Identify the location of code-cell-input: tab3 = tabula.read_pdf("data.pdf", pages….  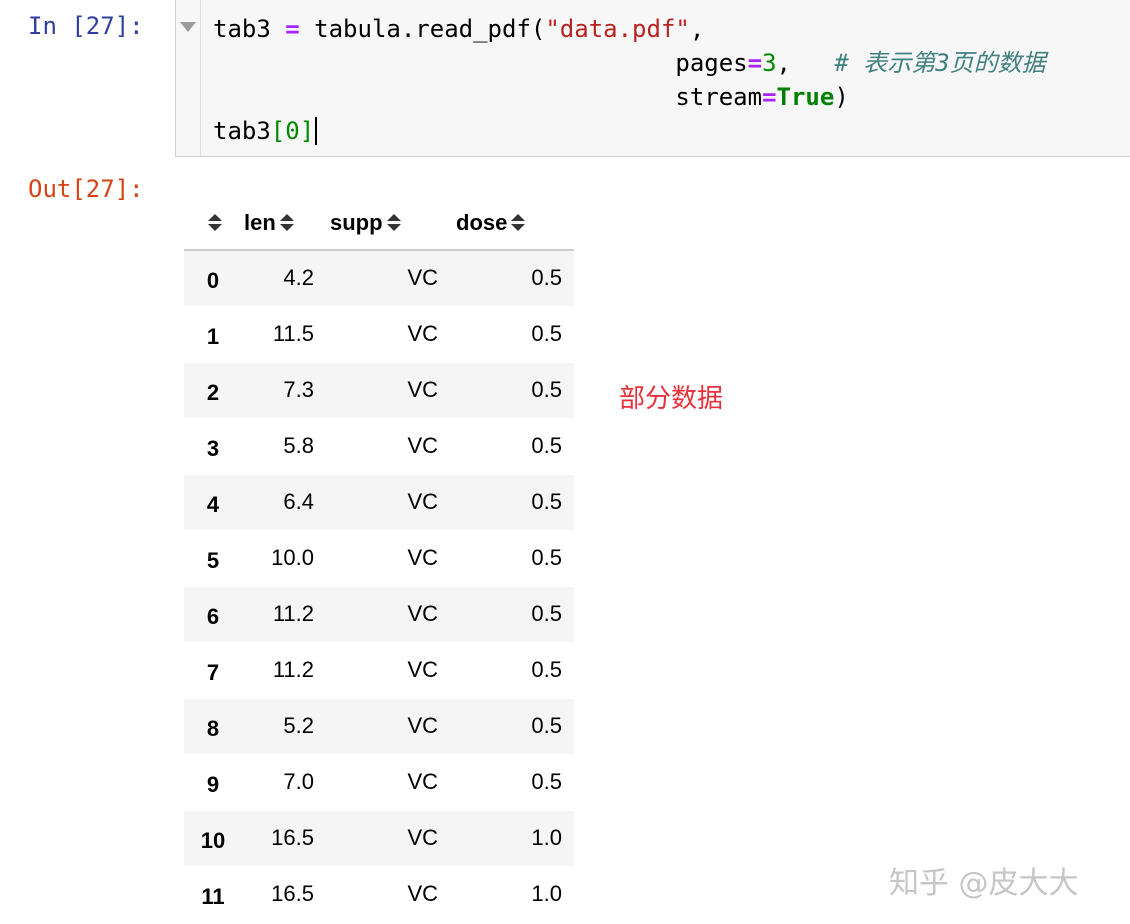
(652, 78).